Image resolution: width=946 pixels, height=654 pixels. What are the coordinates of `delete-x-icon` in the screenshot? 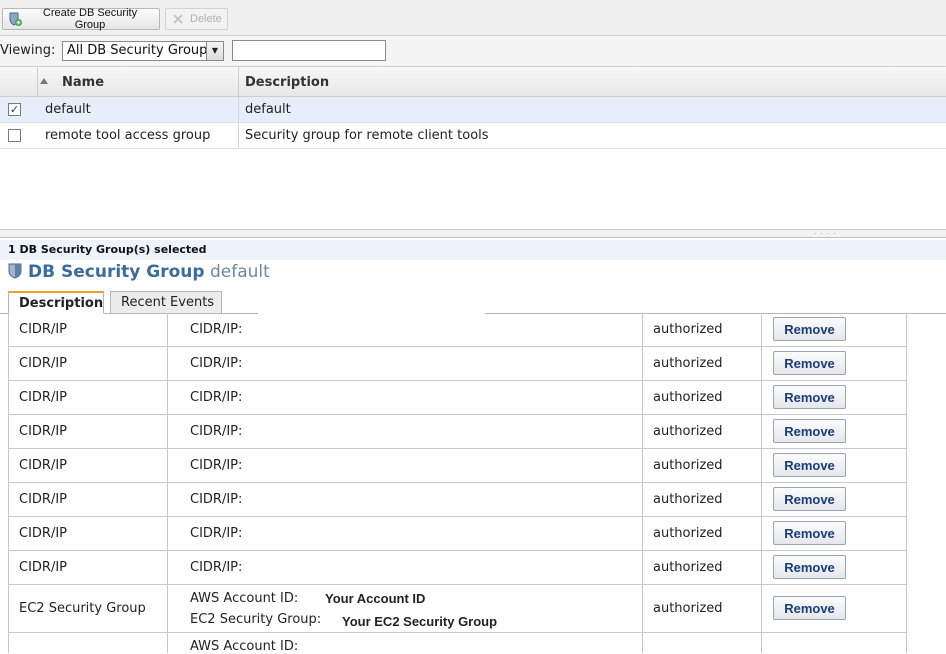 It's located at (178, 19).